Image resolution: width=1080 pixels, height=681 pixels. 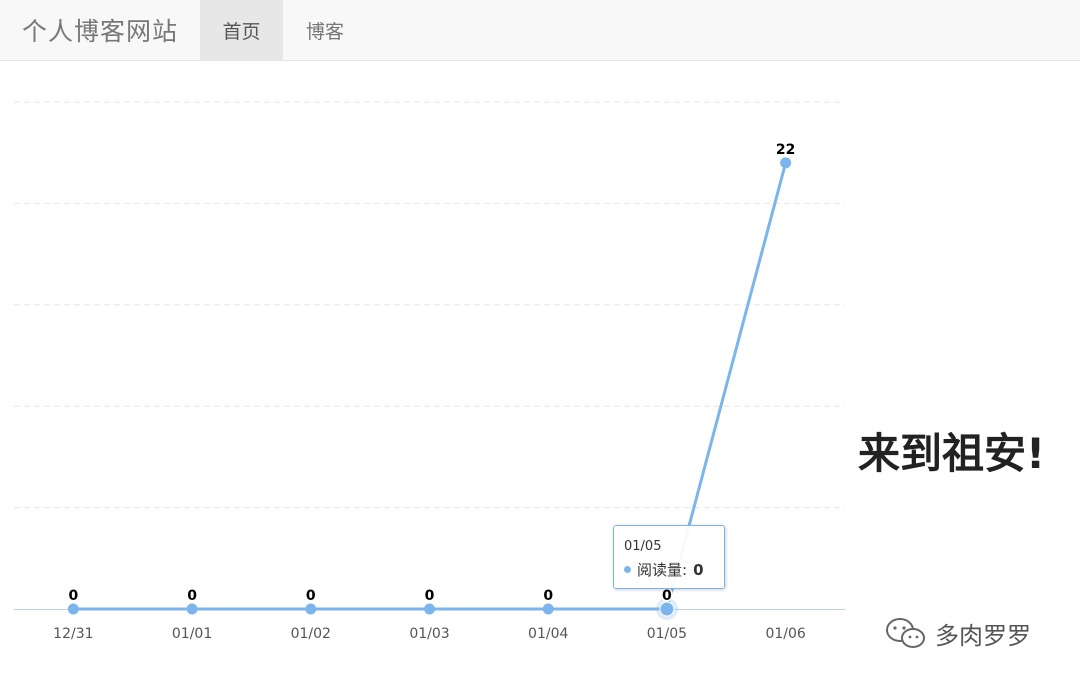 What do you see at coordinates (548, 634) in the screenshot?
I see `x-tick-label: 01/04` at bounding box center [548, 634].